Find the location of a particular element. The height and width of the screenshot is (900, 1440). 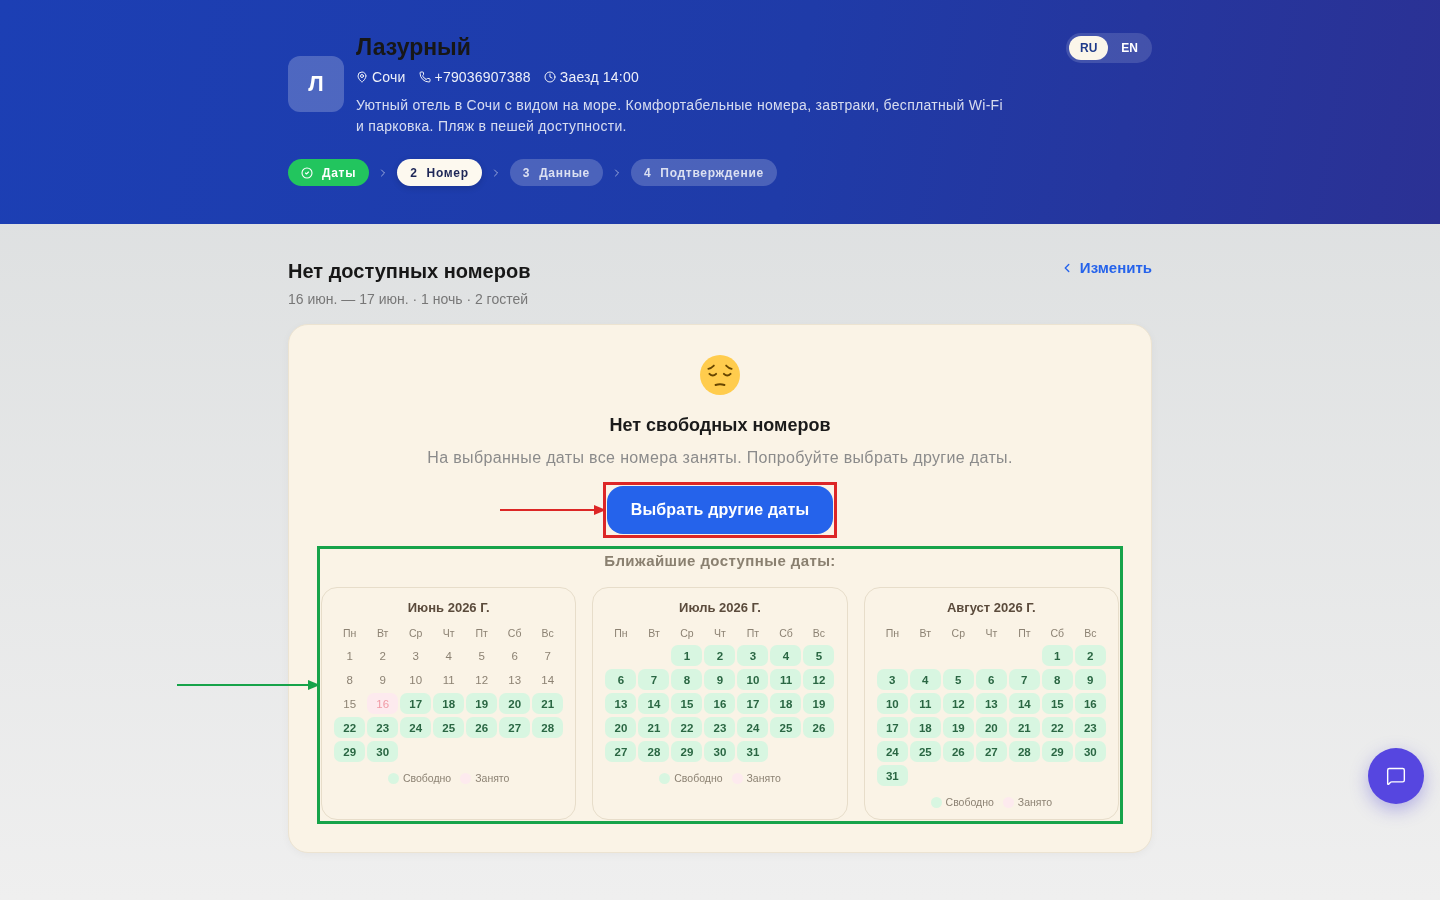

month-title: Июль 2026 Г. is located at coordinates (720, 608).